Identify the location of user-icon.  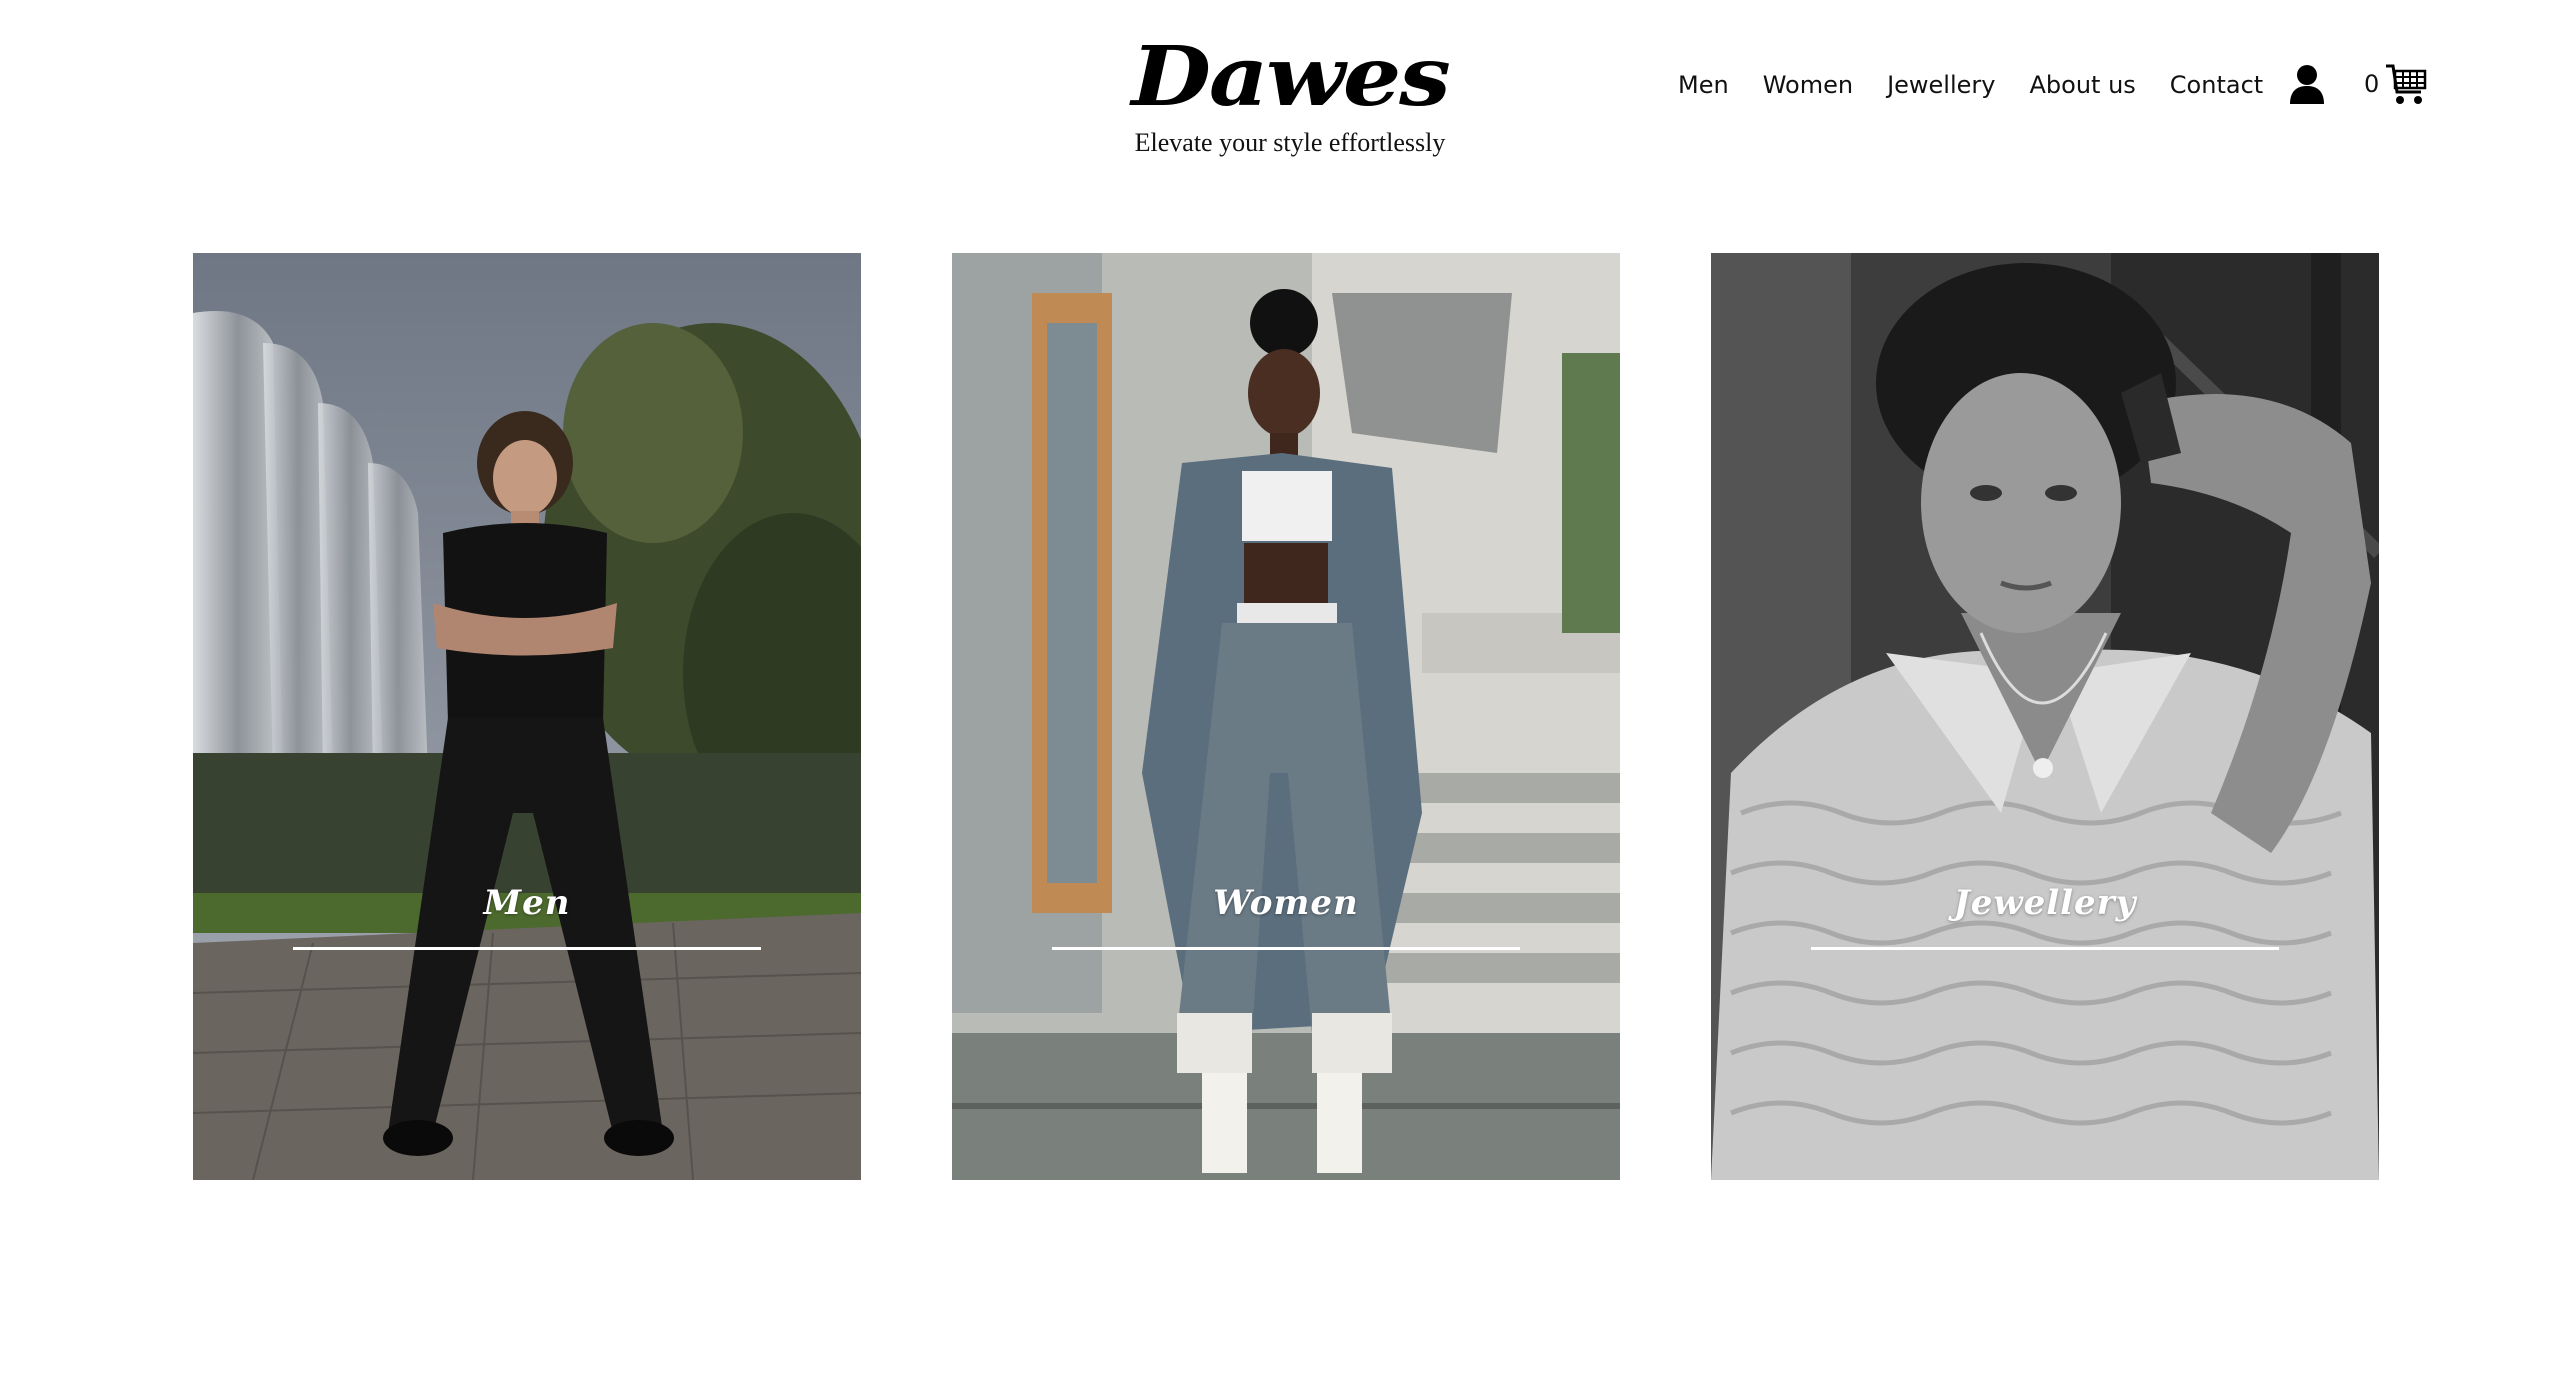
(2307, 84).